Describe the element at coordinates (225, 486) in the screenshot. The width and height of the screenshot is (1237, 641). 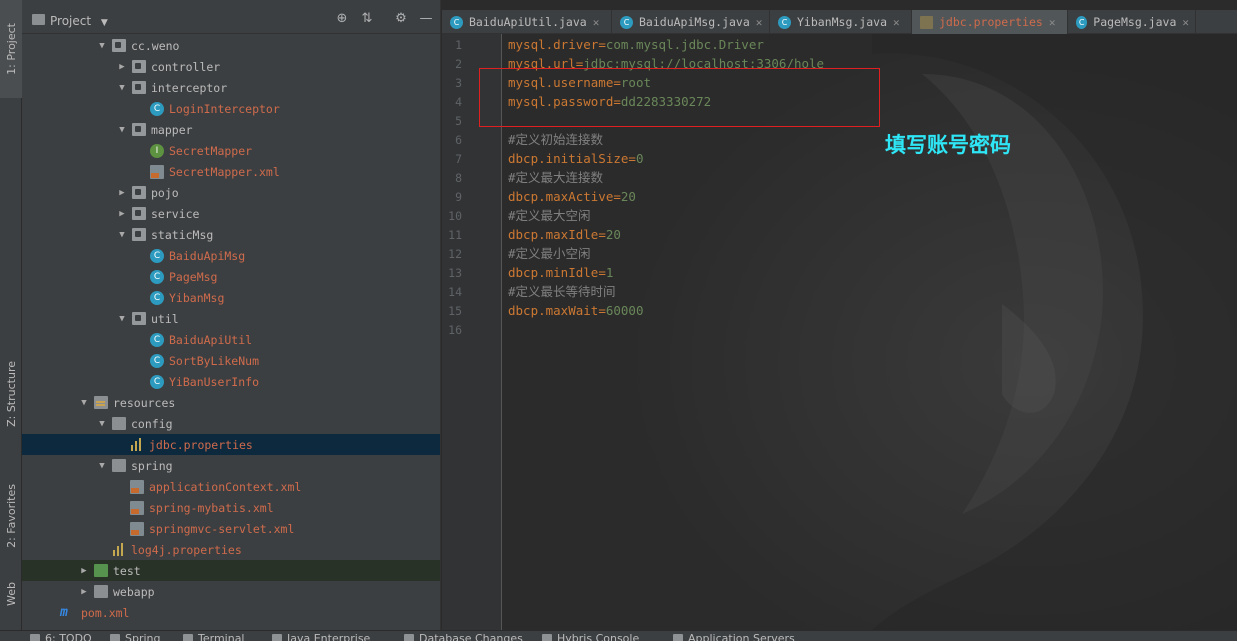
I see `tree-item-label: applicationContext.xml` at that location.